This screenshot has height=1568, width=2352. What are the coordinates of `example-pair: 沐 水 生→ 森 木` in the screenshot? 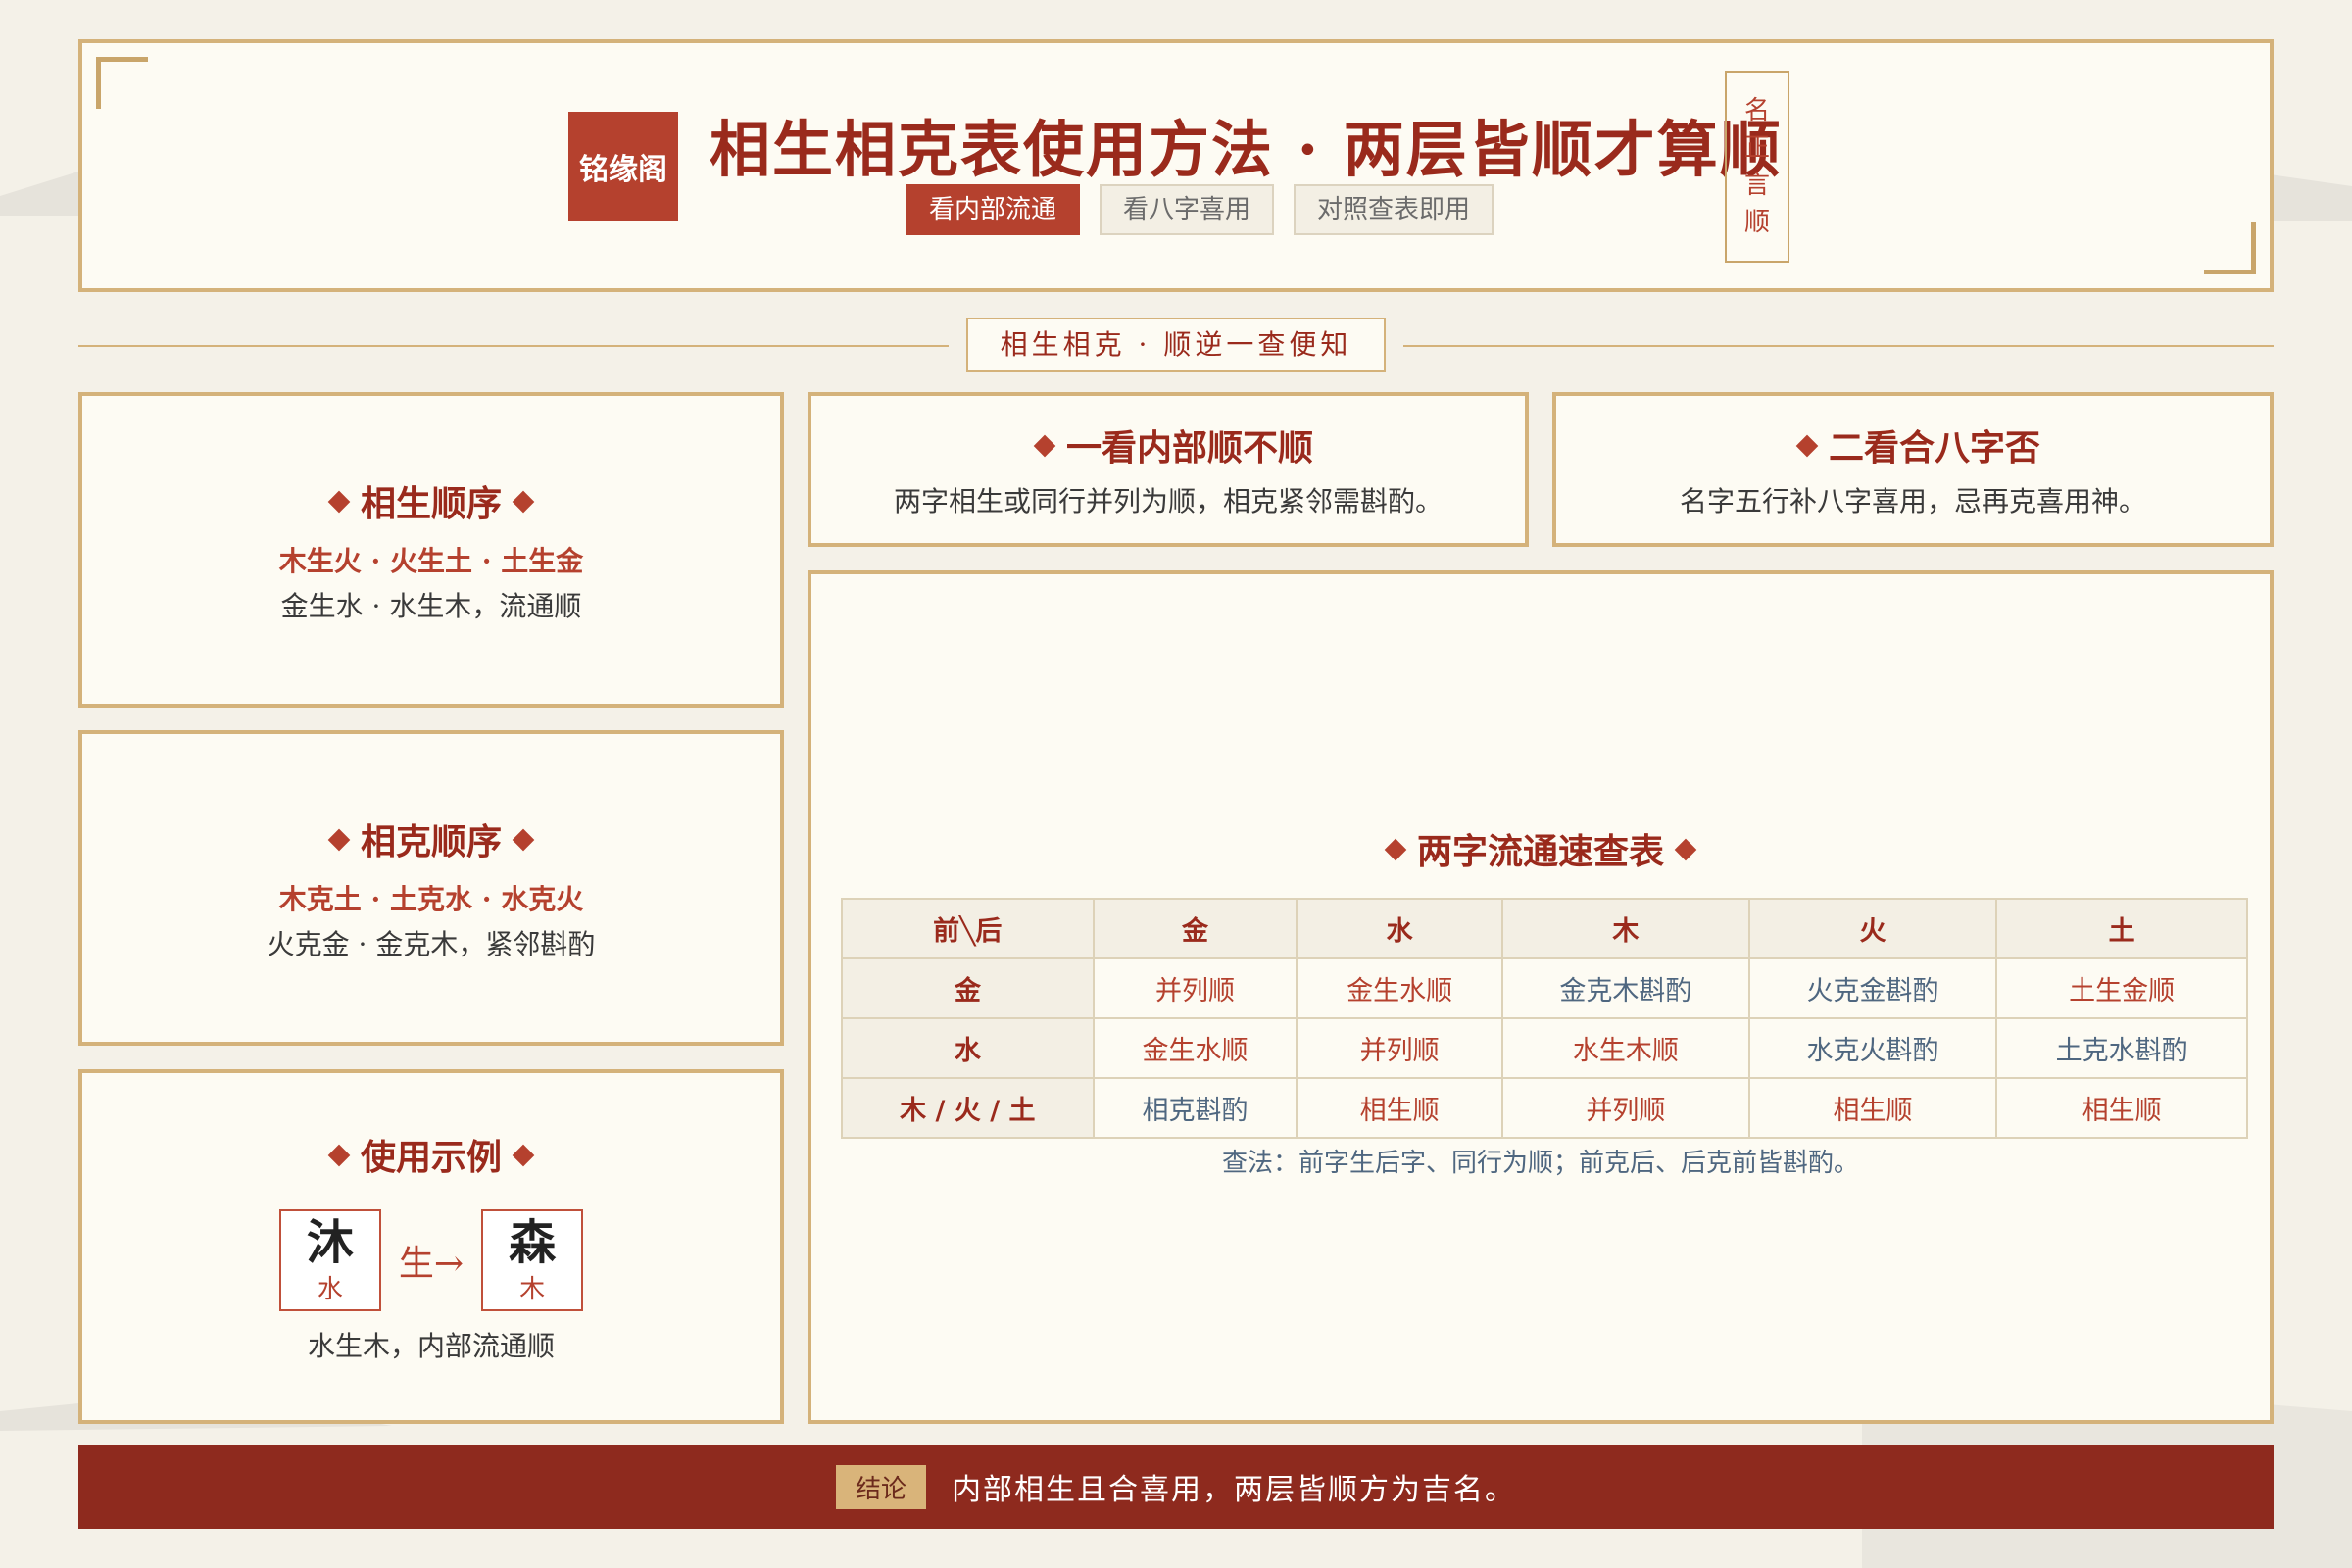 It's located at (431, 1260).